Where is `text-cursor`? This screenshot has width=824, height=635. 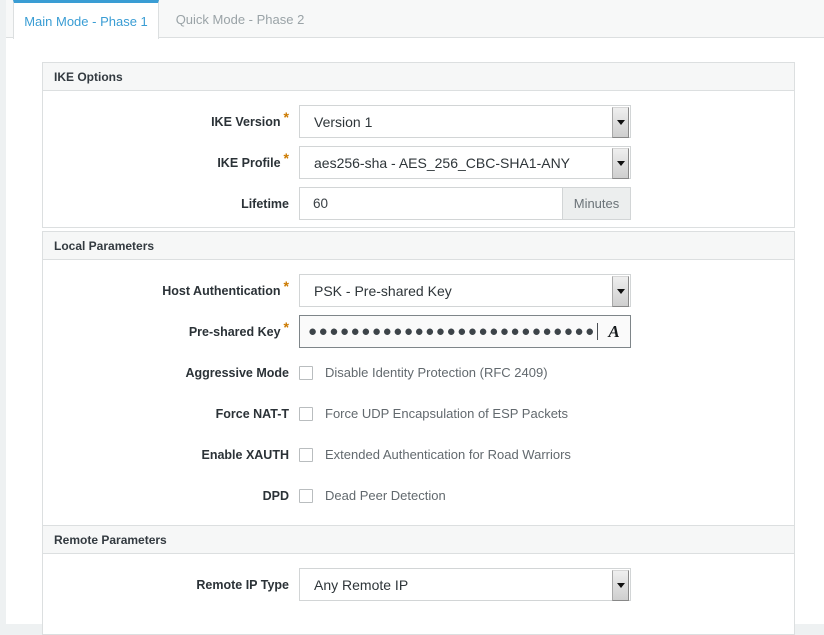 text-cursor is located at coordinates (597, 331).